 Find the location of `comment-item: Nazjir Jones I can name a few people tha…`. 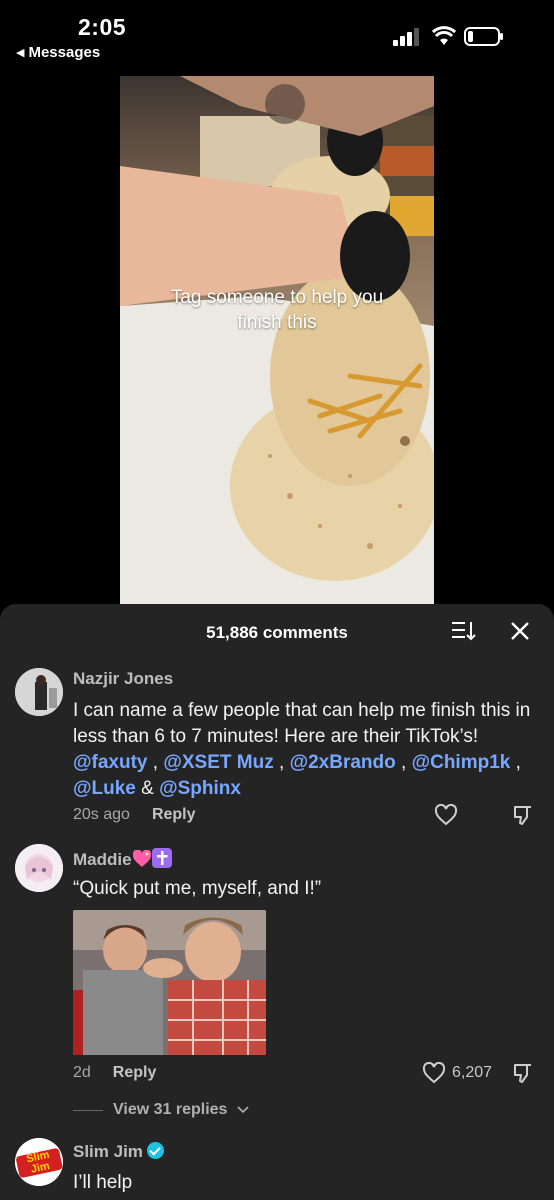

comment-item: Nazjir Jones I can name a few people tha… is located at coordinates (277, 747).